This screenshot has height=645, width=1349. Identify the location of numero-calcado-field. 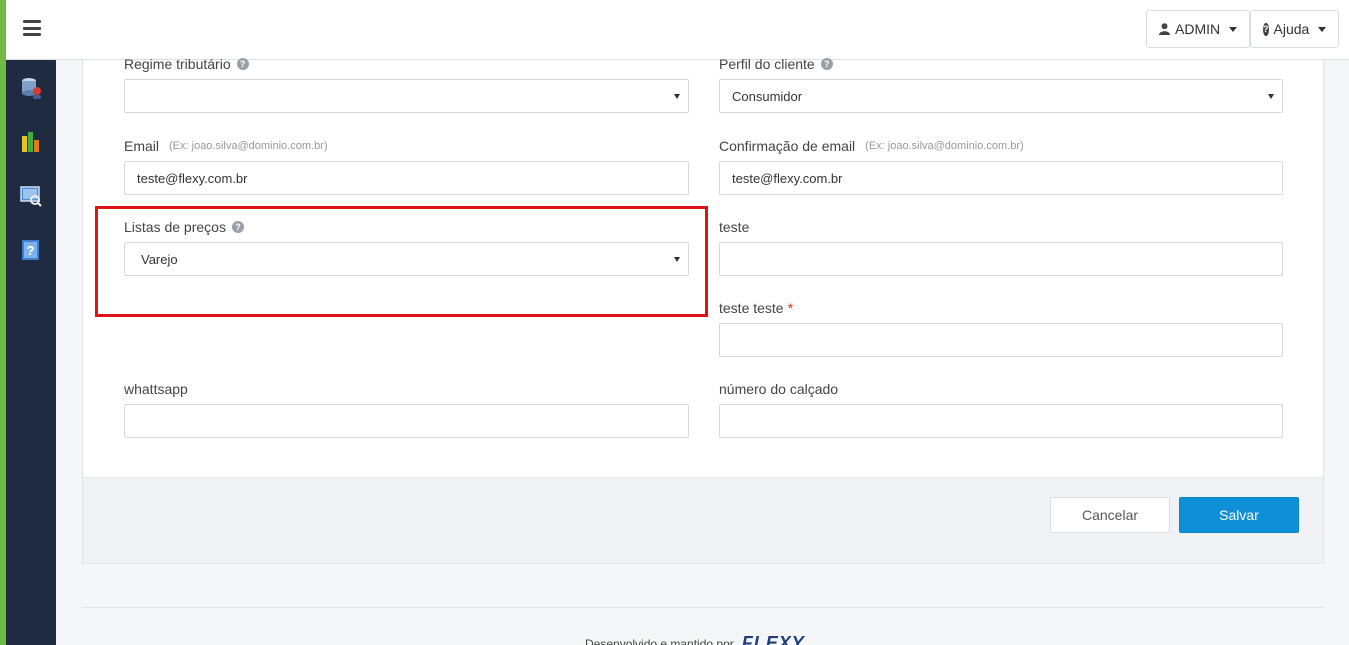
(1001, 421).